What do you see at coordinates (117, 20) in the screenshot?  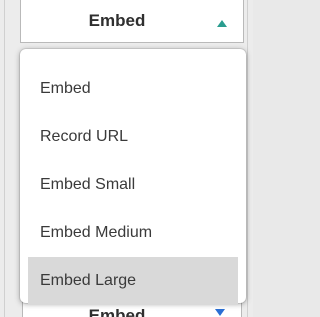 I see `embed-select-value: Embed` at bounding box center [117, 20].